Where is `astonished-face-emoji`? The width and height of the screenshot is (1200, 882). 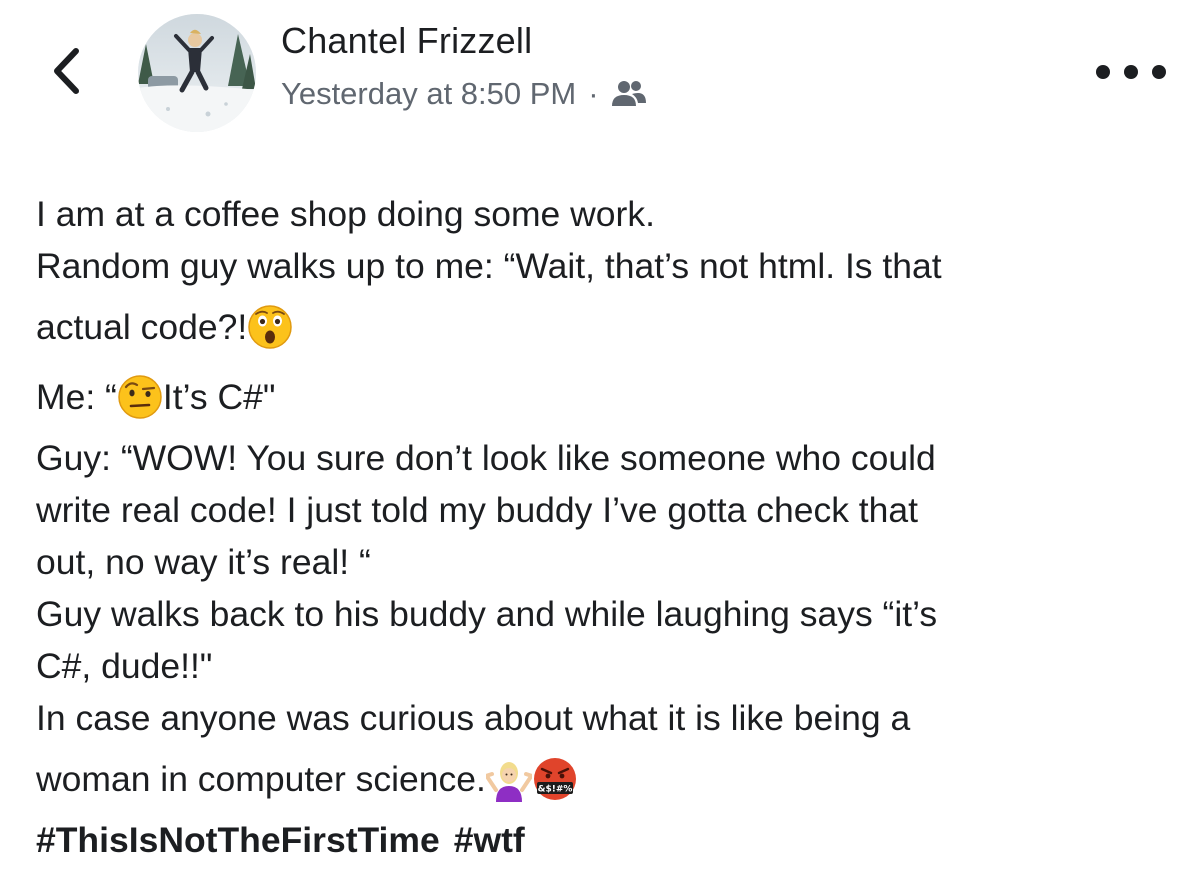 astonished-face-emoji is located at coordinates (270, 327).